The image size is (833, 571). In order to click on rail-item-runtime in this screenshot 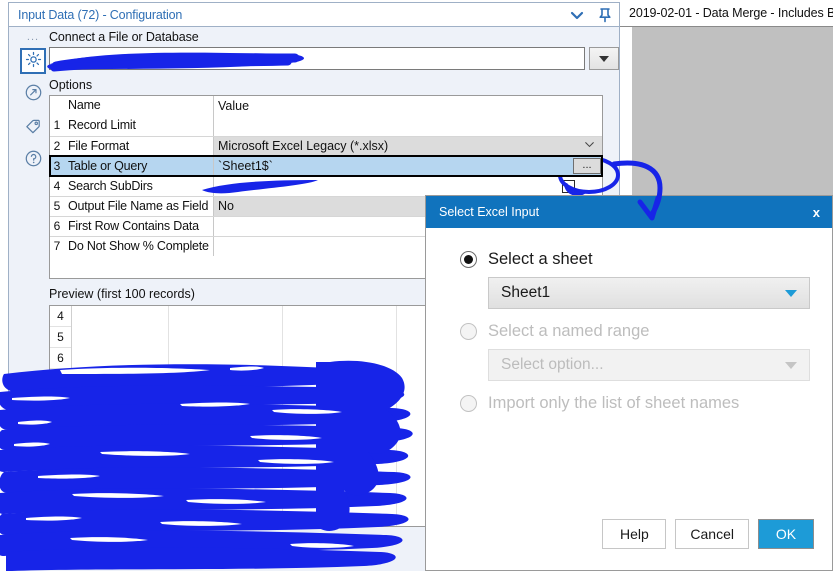, I will do `click(33, 94)`.